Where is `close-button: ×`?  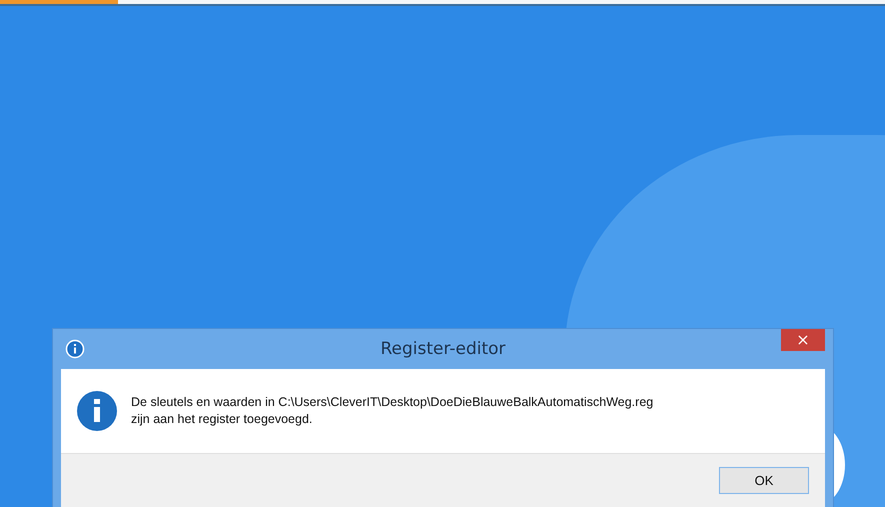
close-button: × is located at coordinates (803, 340).